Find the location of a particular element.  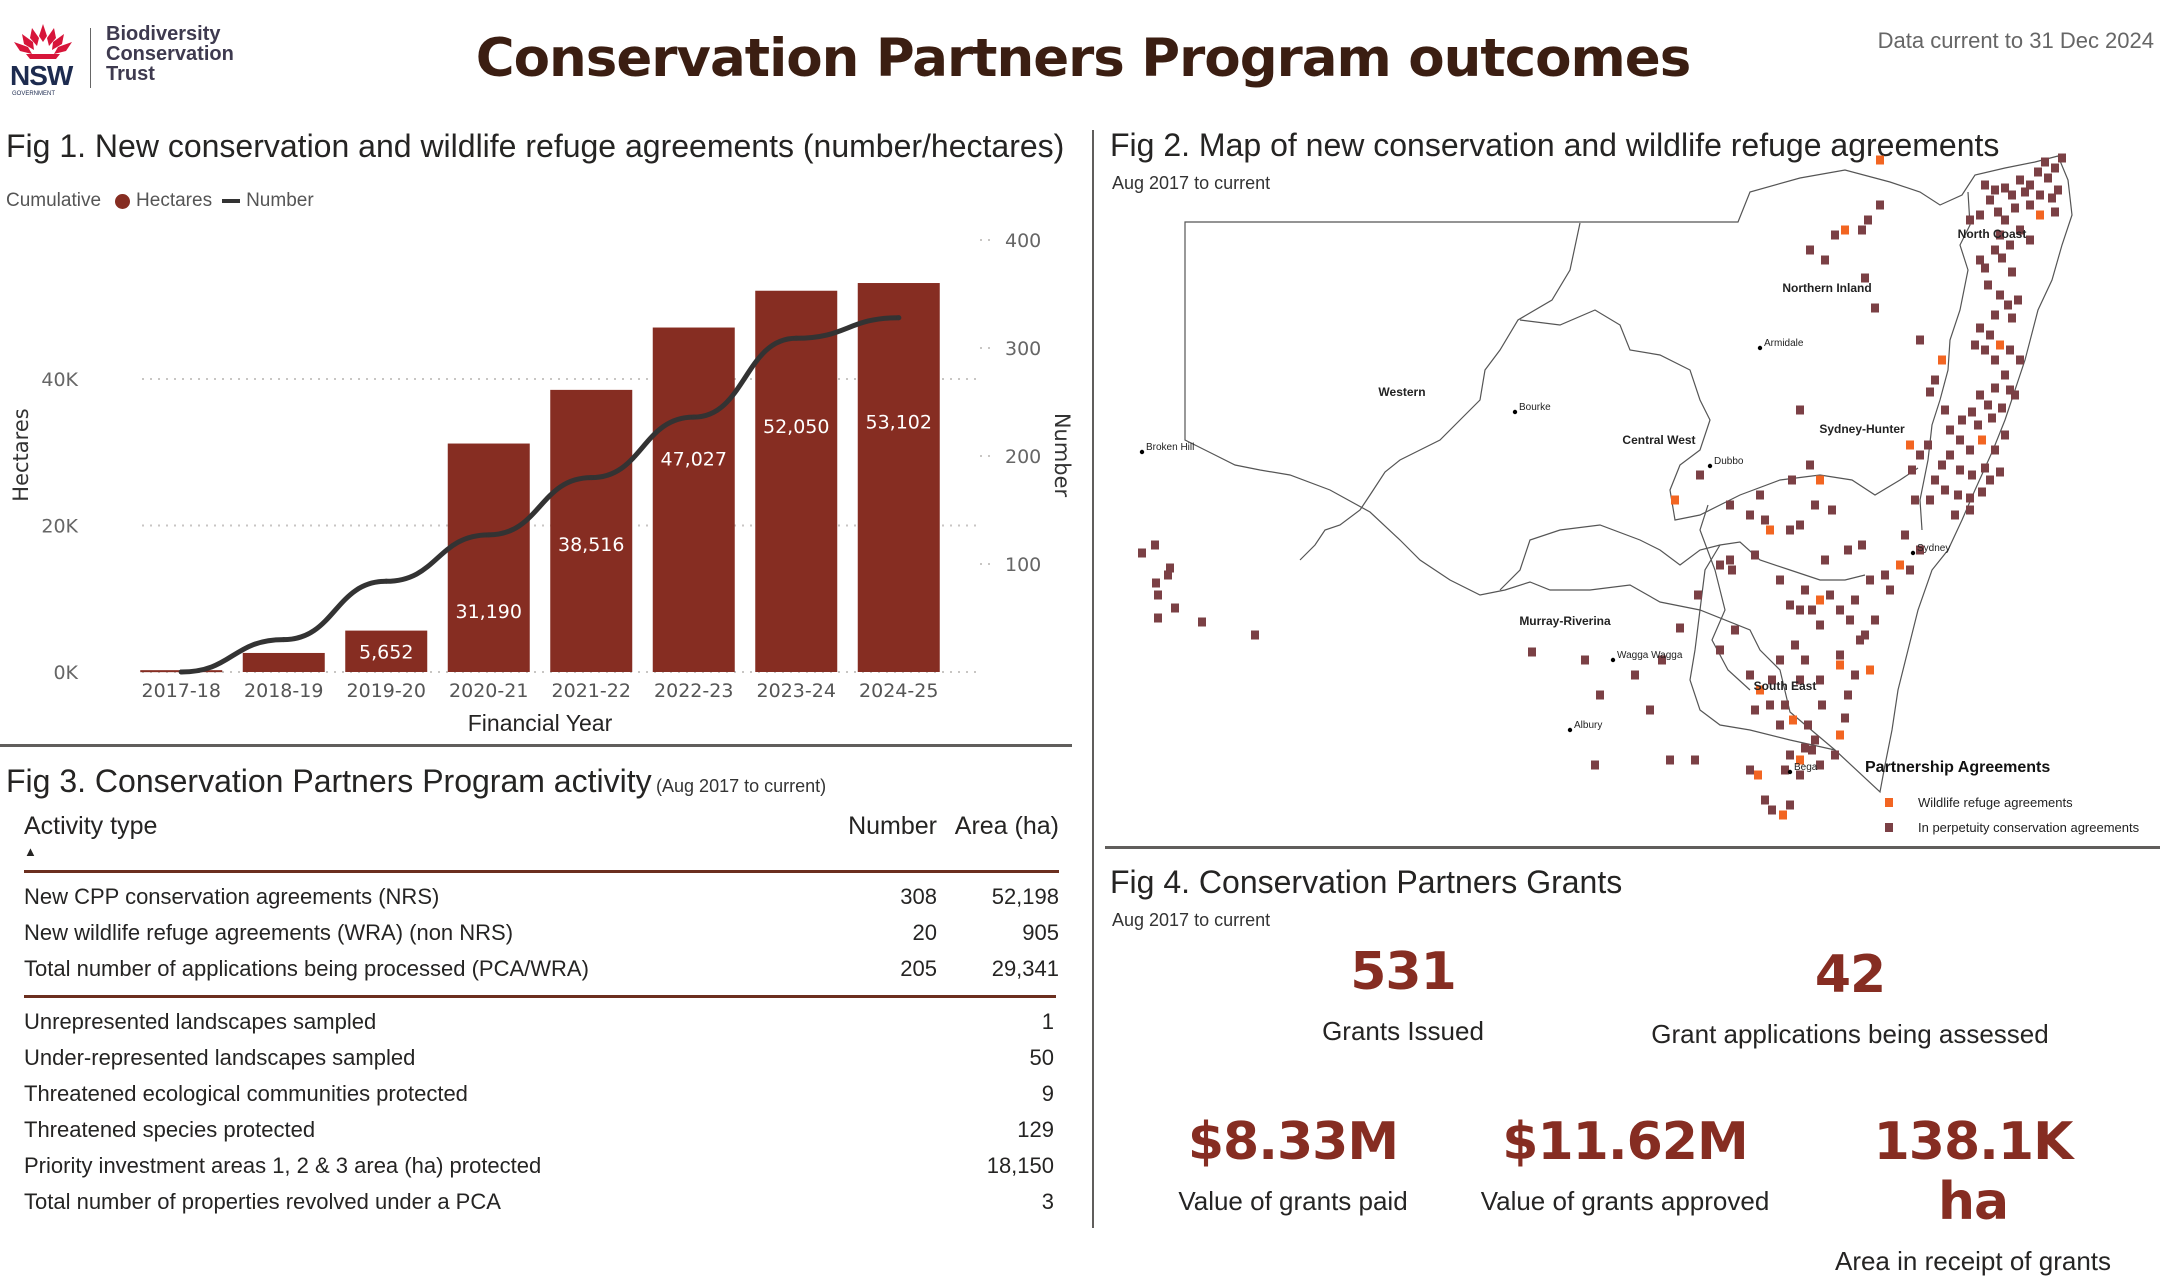

table-row: Unrepresented landscapes sampled 1 is located at coordinates (541, 1022).